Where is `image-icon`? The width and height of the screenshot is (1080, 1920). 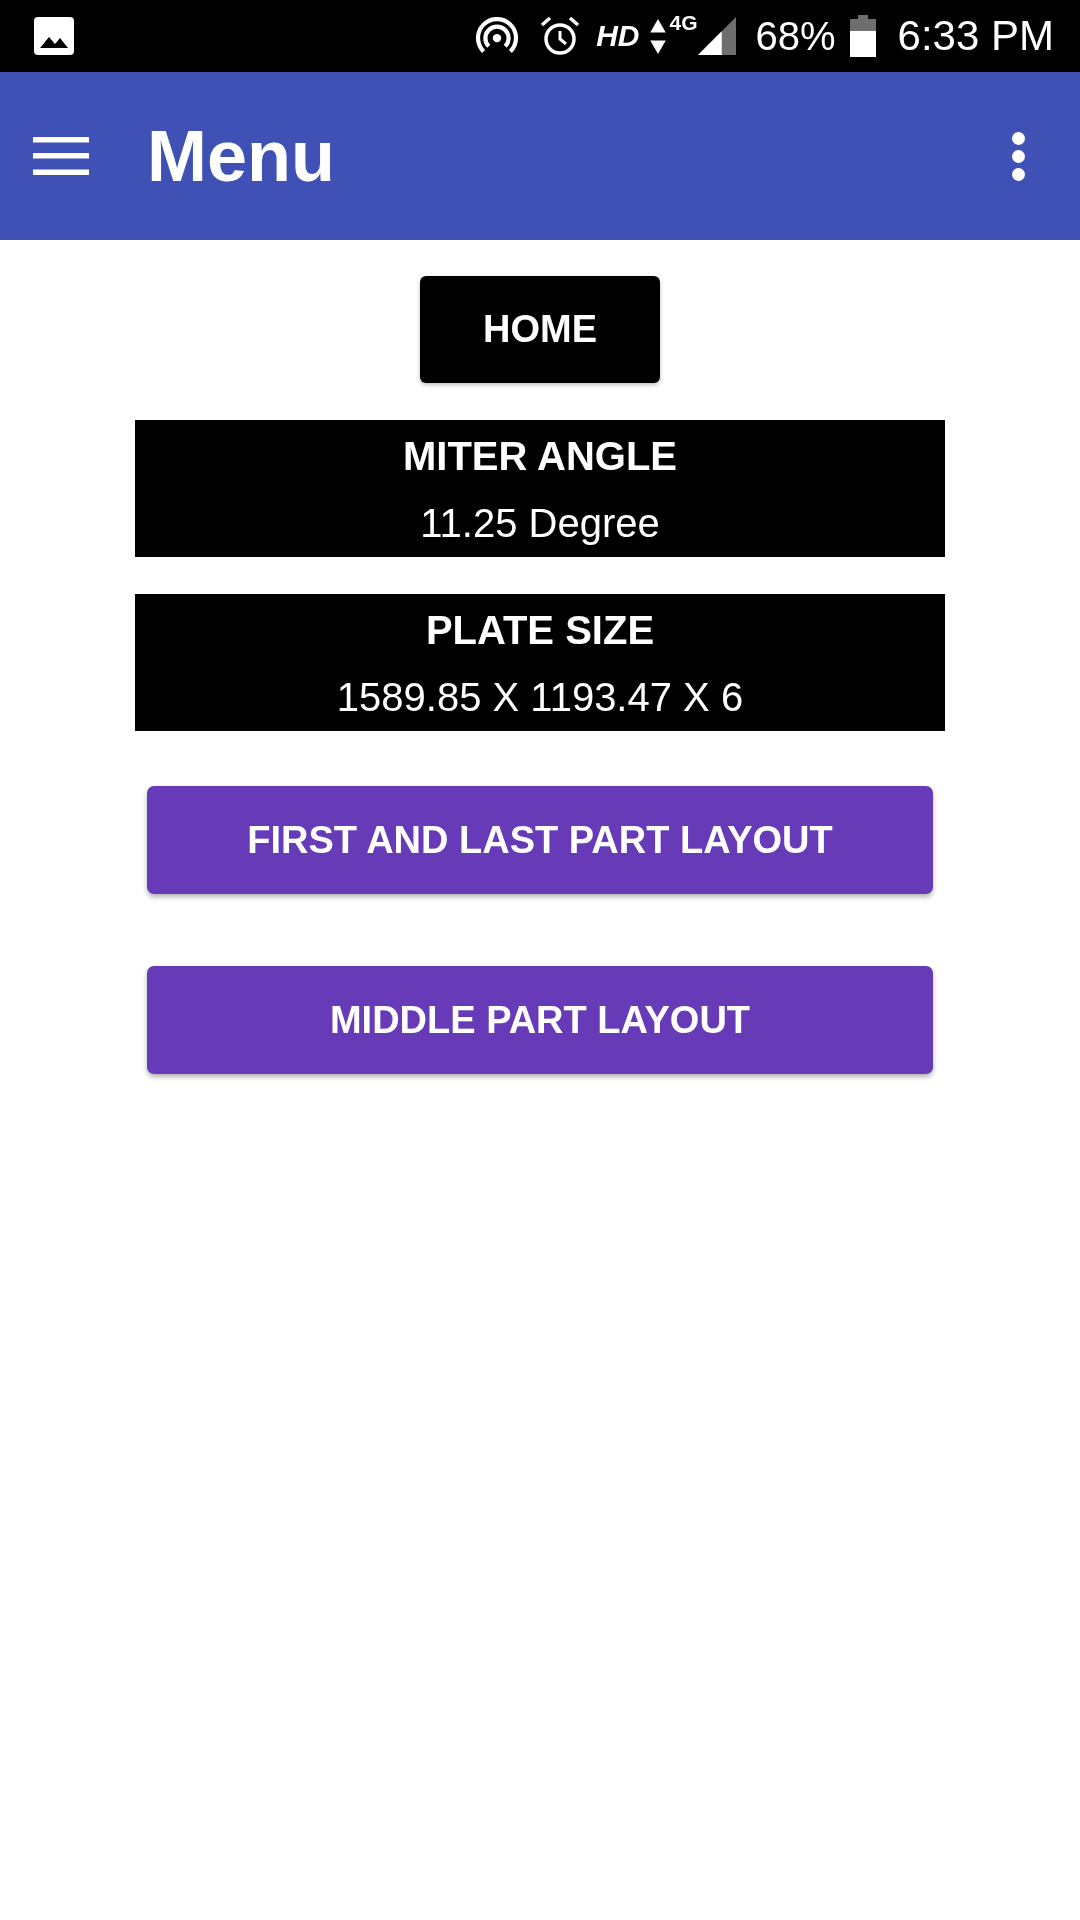
image-icon is located at coordinates (54, 36).